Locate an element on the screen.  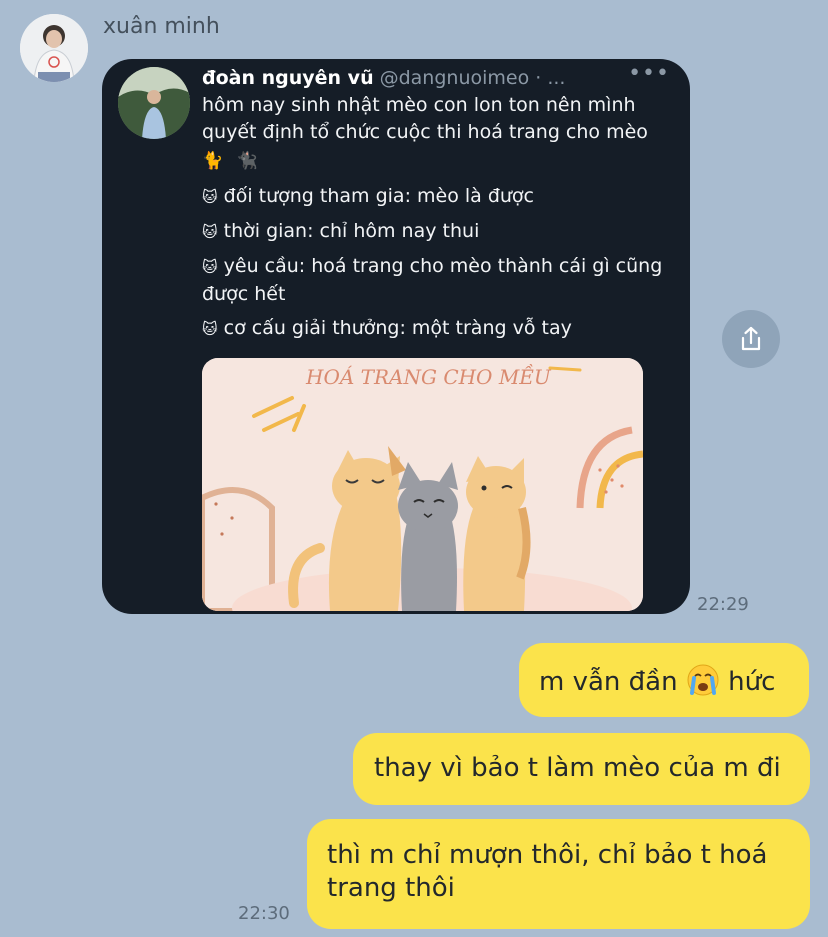
tweet-bullet-item: 🐱 cơ cấu giải thưởng: một tràng vỗ tay is located at coordinates (437, 329).